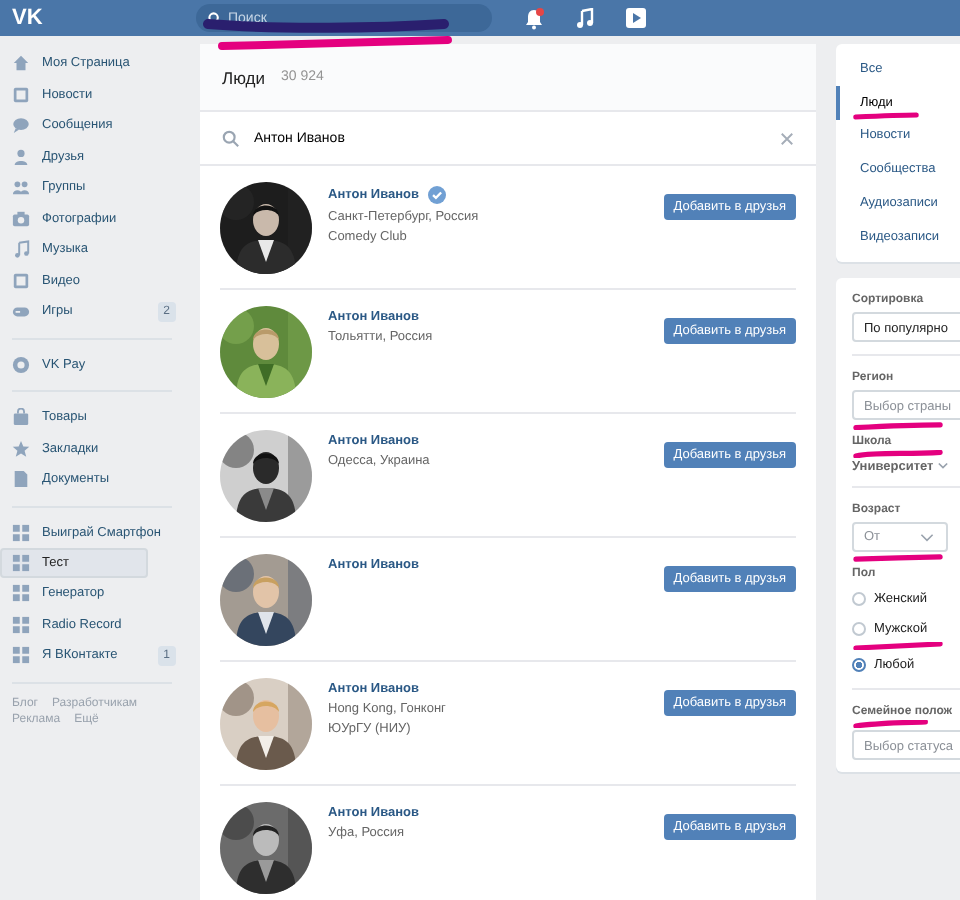 Image resolution: width=960 pixels, height=900 pixels. Describe the element at coordinates (21, 311) in the screenshot. I see `gamepad-icon` at that location.